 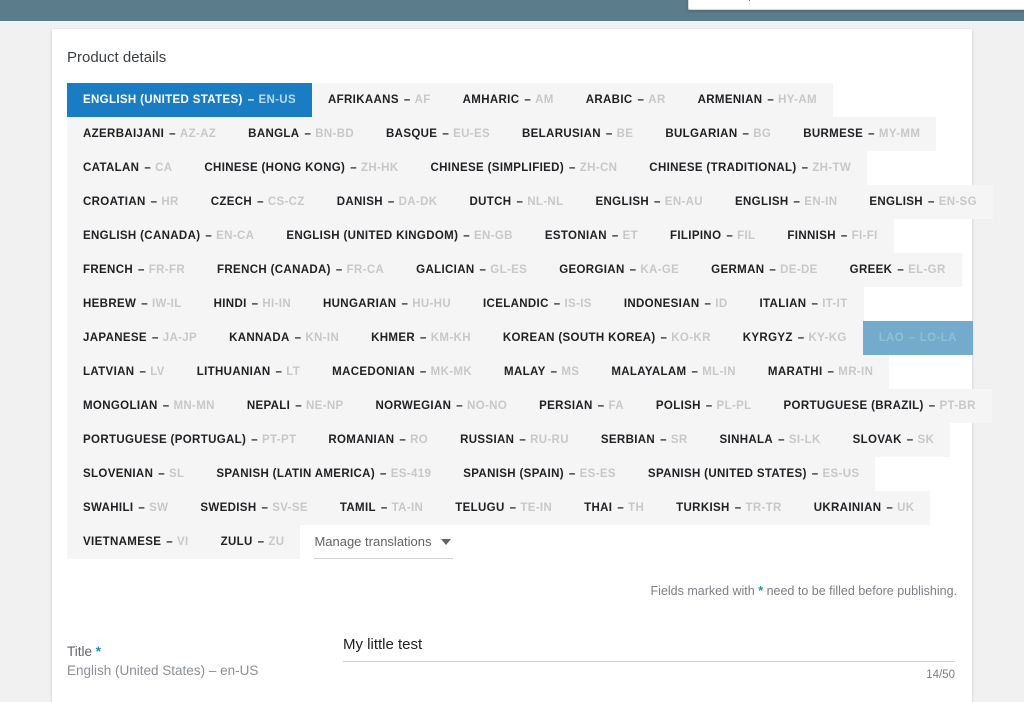 I want to click on language-tab-fr-fr: FRENCH – FR-FR, so click(x=134, y=270).